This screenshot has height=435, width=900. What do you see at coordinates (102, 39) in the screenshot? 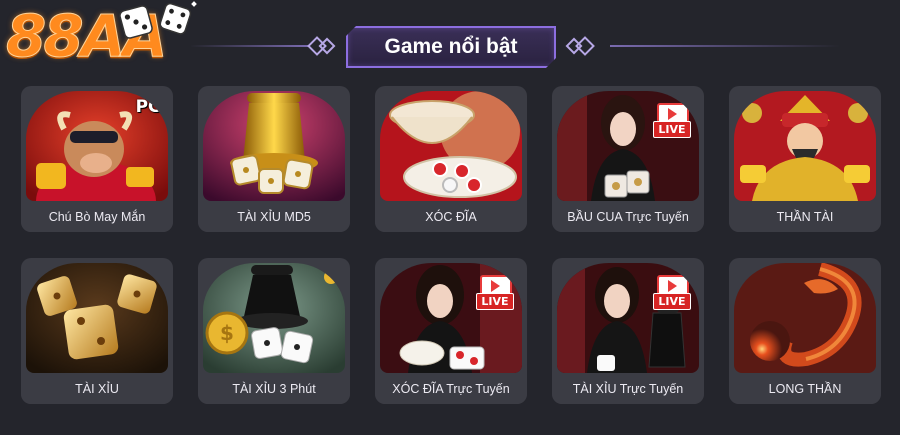
I see `brand-logo: 88AA` at bounding box center [102, 39].